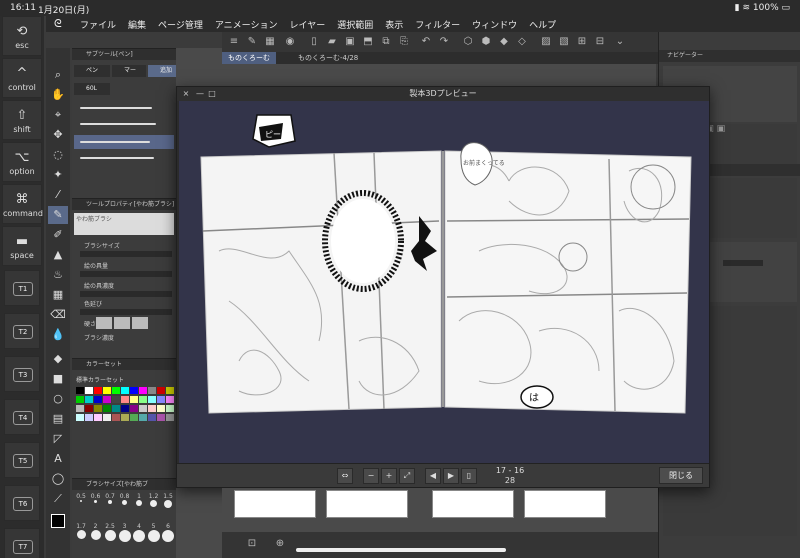 Image resolution: width=800 pixels, height=558 pixels. I want to click on doc-tab-1: ものくろーむ, so click(249, 58).